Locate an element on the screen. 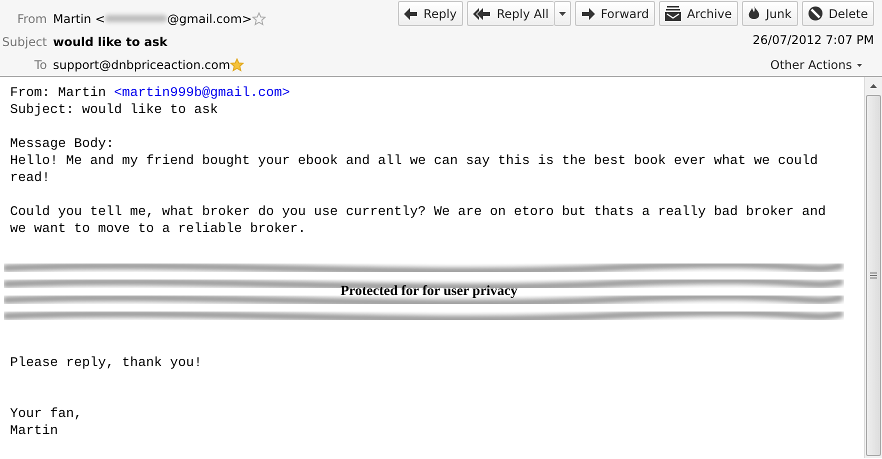  field-label: From is located at coordinates (31, 19).